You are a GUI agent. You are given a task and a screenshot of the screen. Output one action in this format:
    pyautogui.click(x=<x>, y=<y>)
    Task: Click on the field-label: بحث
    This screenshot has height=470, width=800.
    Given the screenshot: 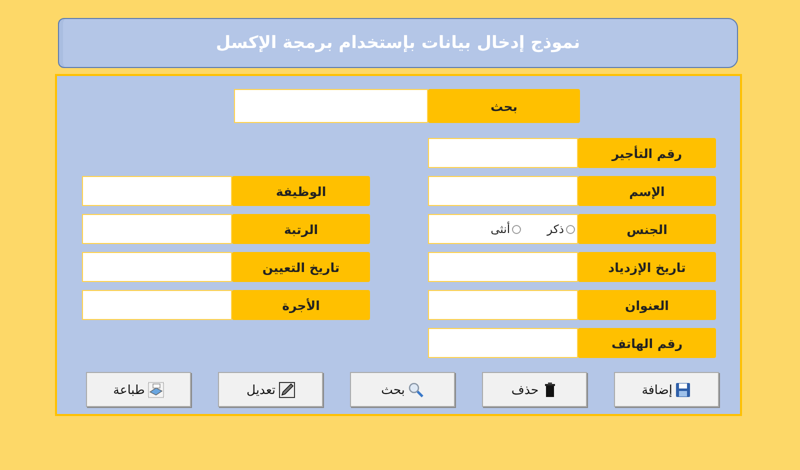 What is the action you would take?
    pyautogui.click(x=504, y=106)
    